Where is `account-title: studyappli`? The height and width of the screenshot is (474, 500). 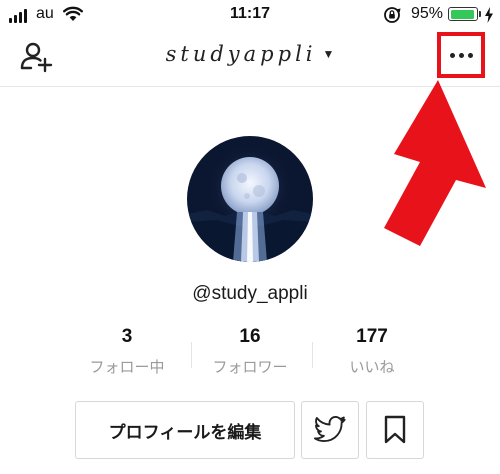 account-title: studyappli is located at coordinates (241, 54).